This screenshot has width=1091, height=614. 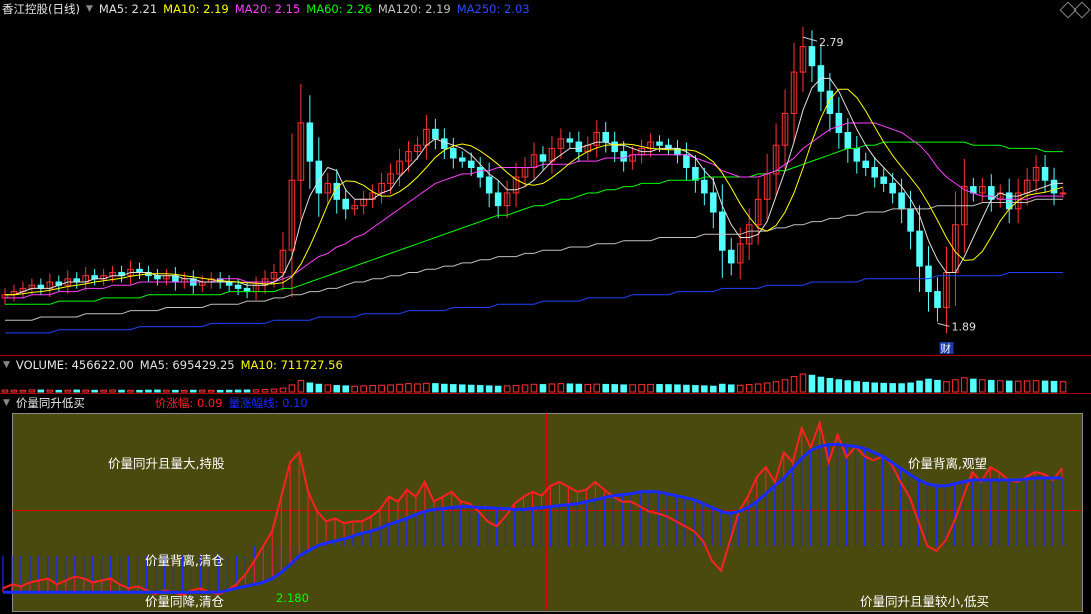 I want to click on annotation-bottom-left: 价量同降,清仓, so click(x=184, y=601).